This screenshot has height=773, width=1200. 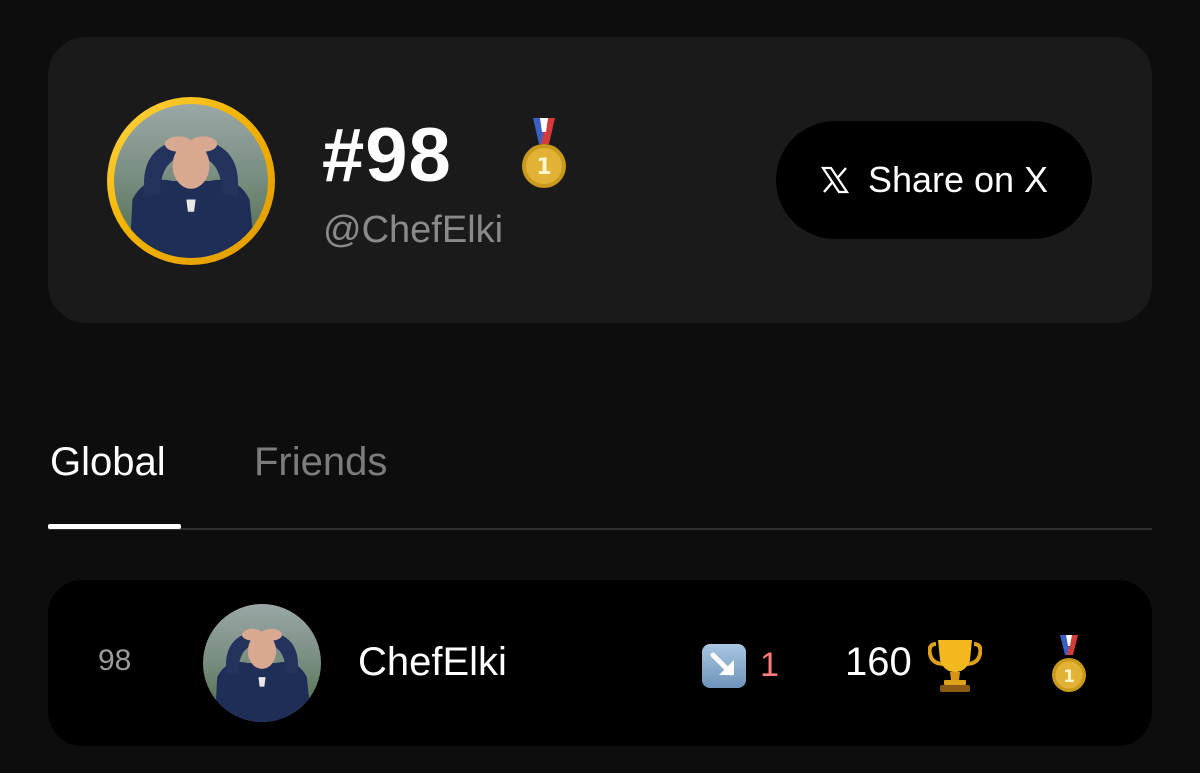 I want to click on row-username: ChefElki, so click(x=432, y=662).